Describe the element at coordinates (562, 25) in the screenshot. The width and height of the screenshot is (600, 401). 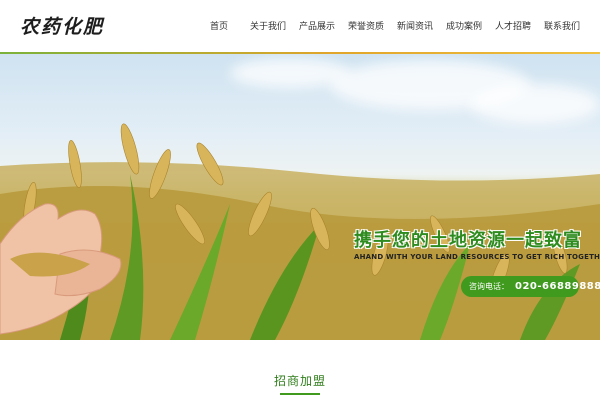
I see `nav-item-contact: 联系我们` at that location.